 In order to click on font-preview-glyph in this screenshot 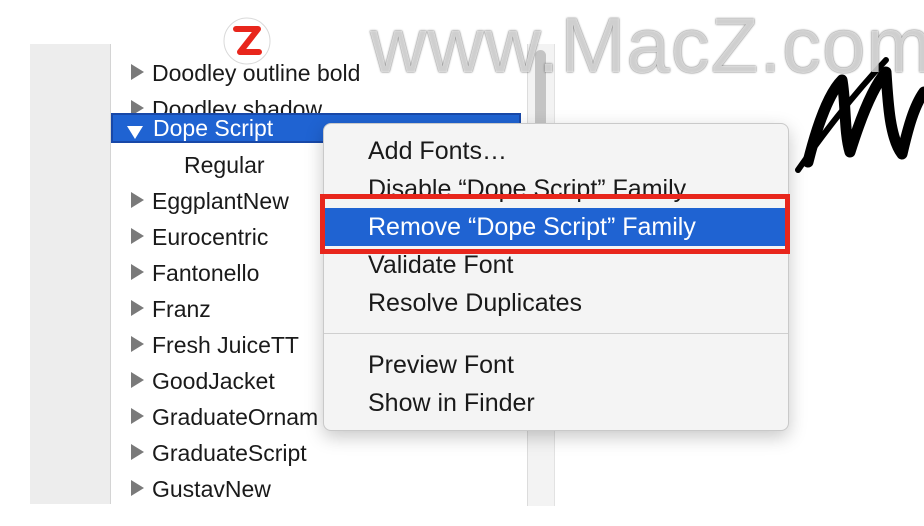, I will do `click(859, 115)`.